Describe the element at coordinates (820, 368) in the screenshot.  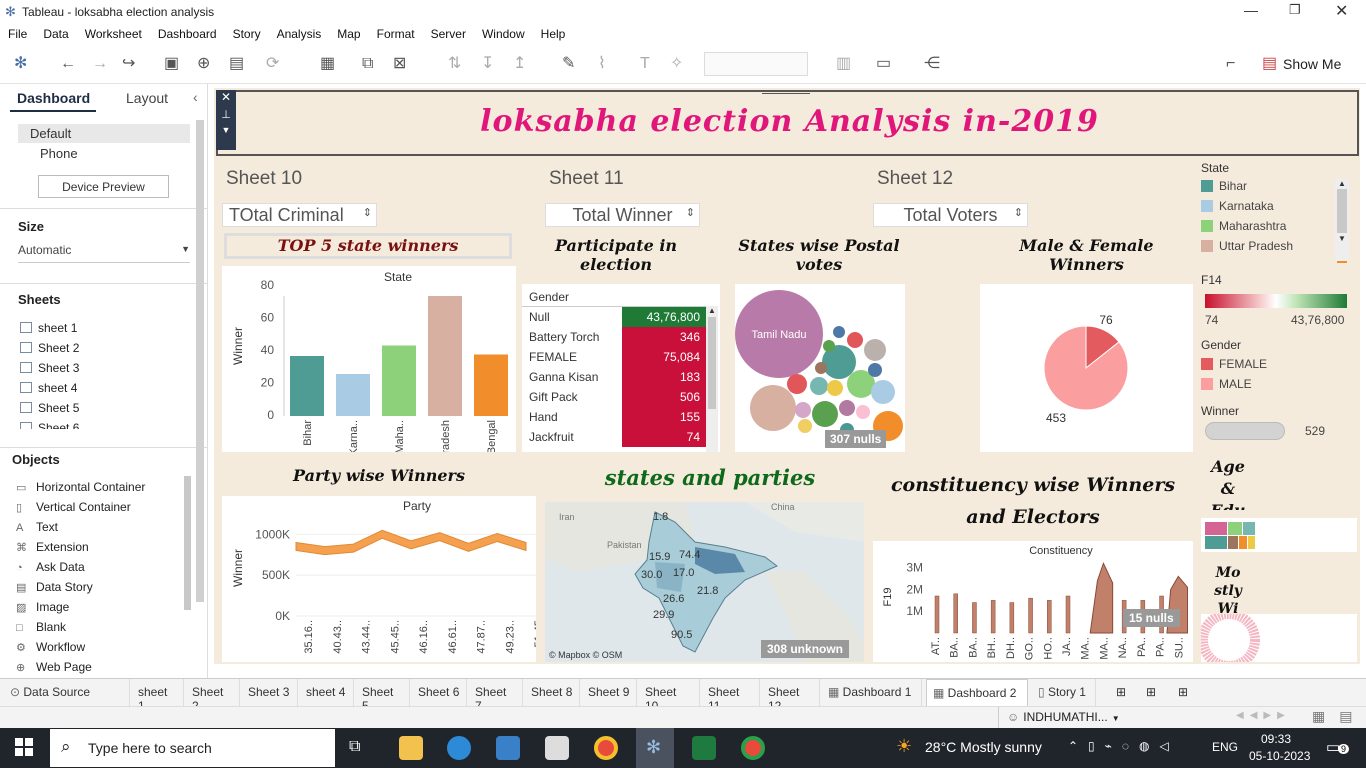
I see `postal-bubble-chart: Tamil Nadu 307 nulls` at that location.